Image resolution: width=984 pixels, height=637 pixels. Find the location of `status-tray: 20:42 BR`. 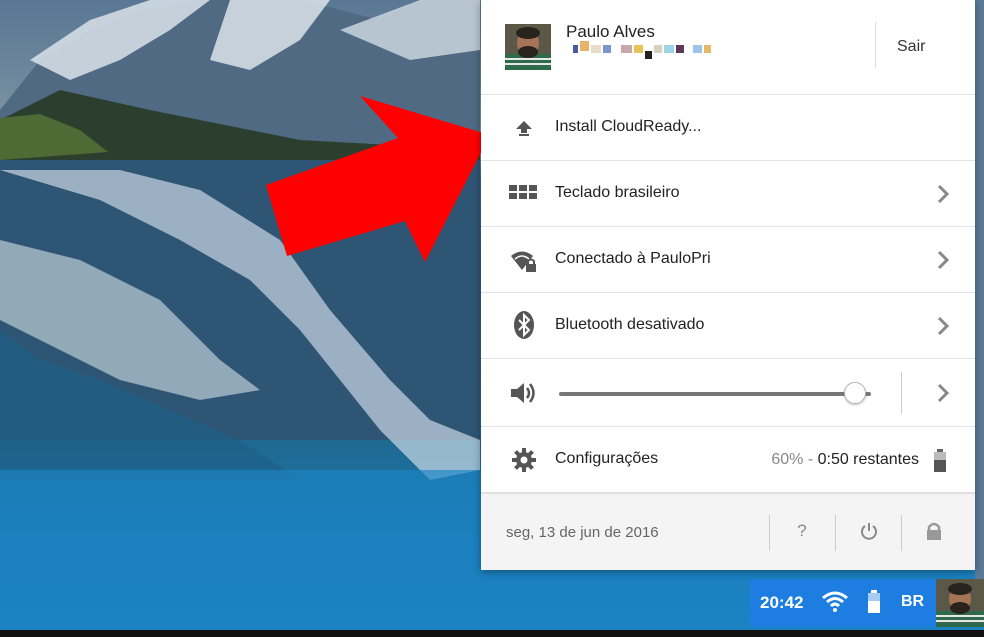

status-tray: 20:42 BR is located at coordinates (867, 603).